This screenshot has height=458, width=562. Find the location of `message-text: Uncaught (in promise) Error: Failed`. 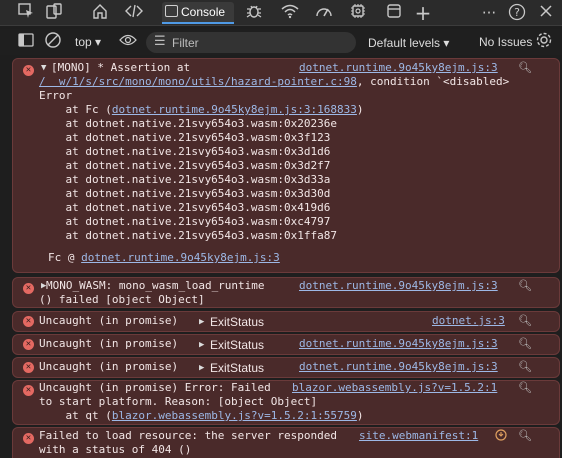

message-text: Uncaught (in promise) Error: Failed is located at coordinates (155, 387).